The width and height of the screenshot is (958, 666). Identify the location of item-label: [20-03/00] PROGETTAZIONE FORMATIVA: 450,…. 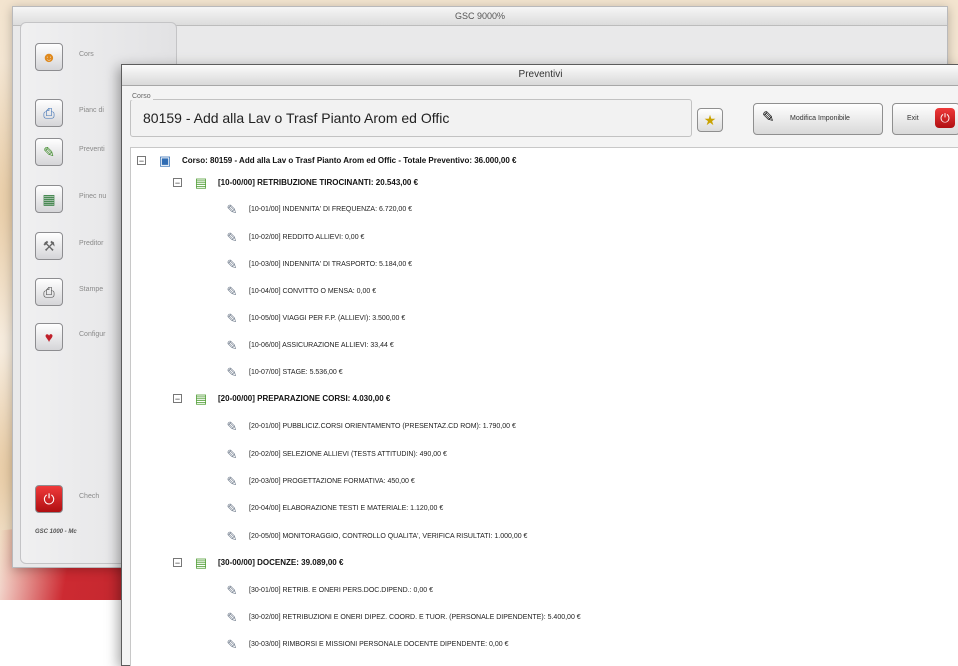
(332, 481).